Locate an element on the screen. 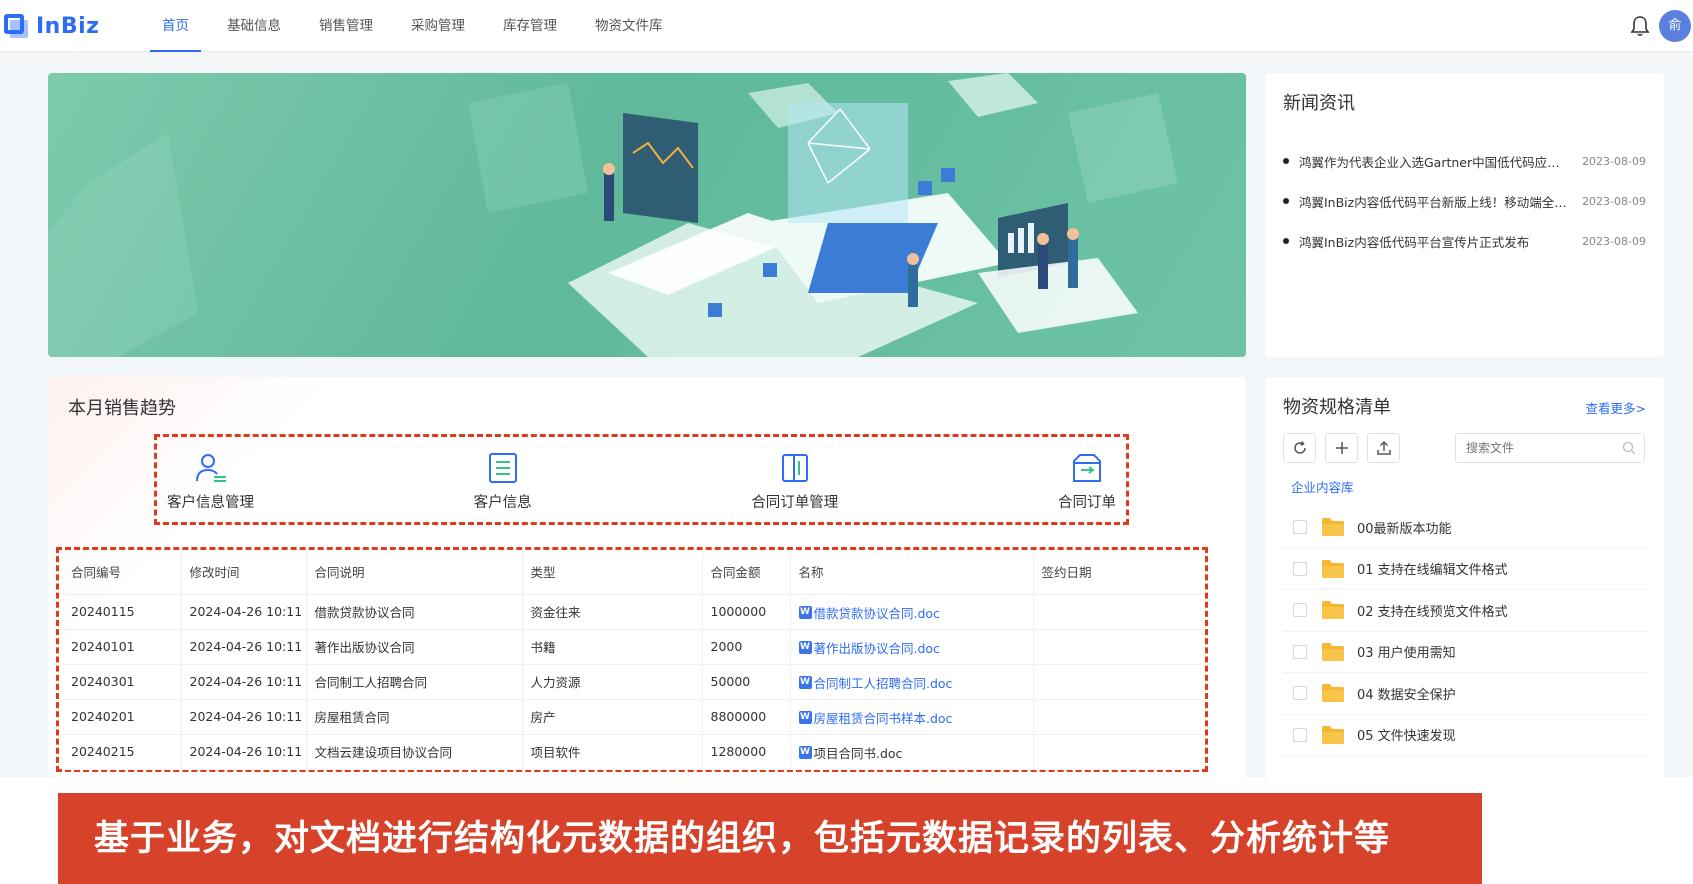 This screenshot has width=1693, height=884. column-header: 合同金额 is located at coordinates (746, 572).